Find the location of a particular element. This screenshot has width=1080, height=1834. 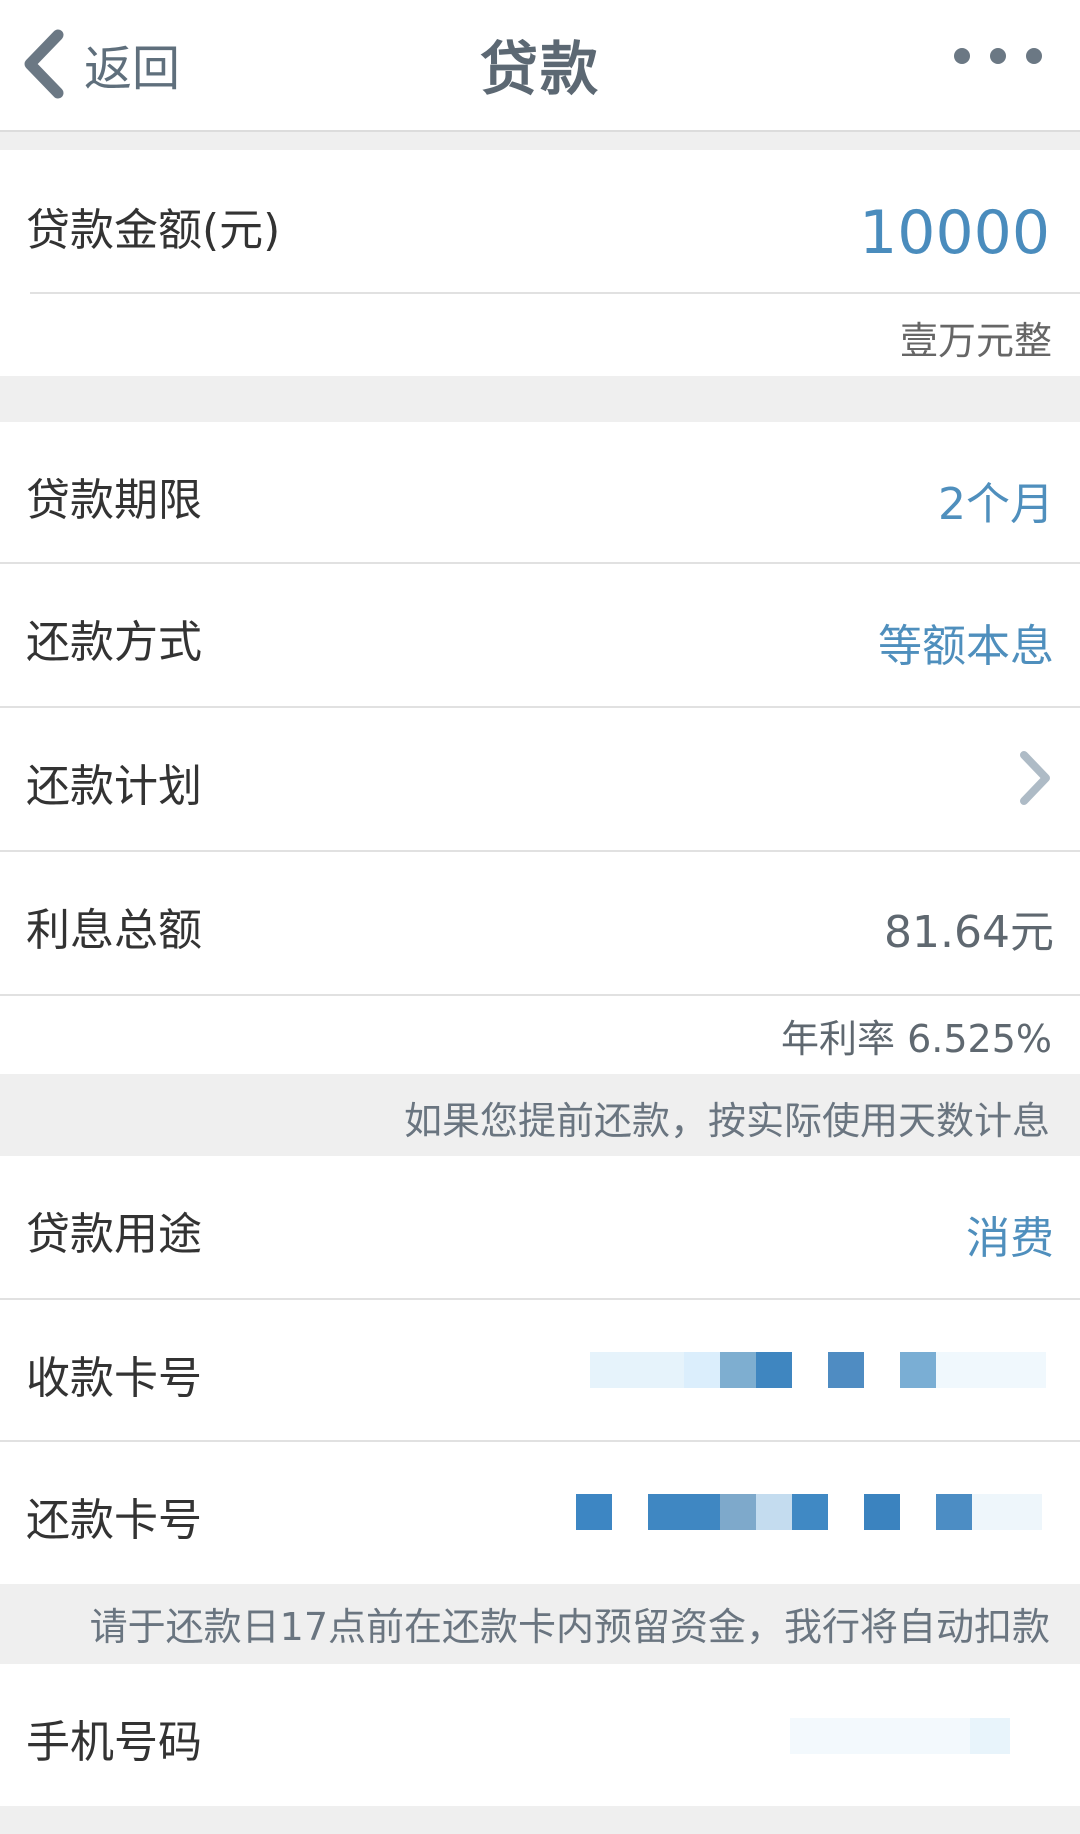

annual-rate-text: 年利率 6.525% is located at coordinates (916, 1039).